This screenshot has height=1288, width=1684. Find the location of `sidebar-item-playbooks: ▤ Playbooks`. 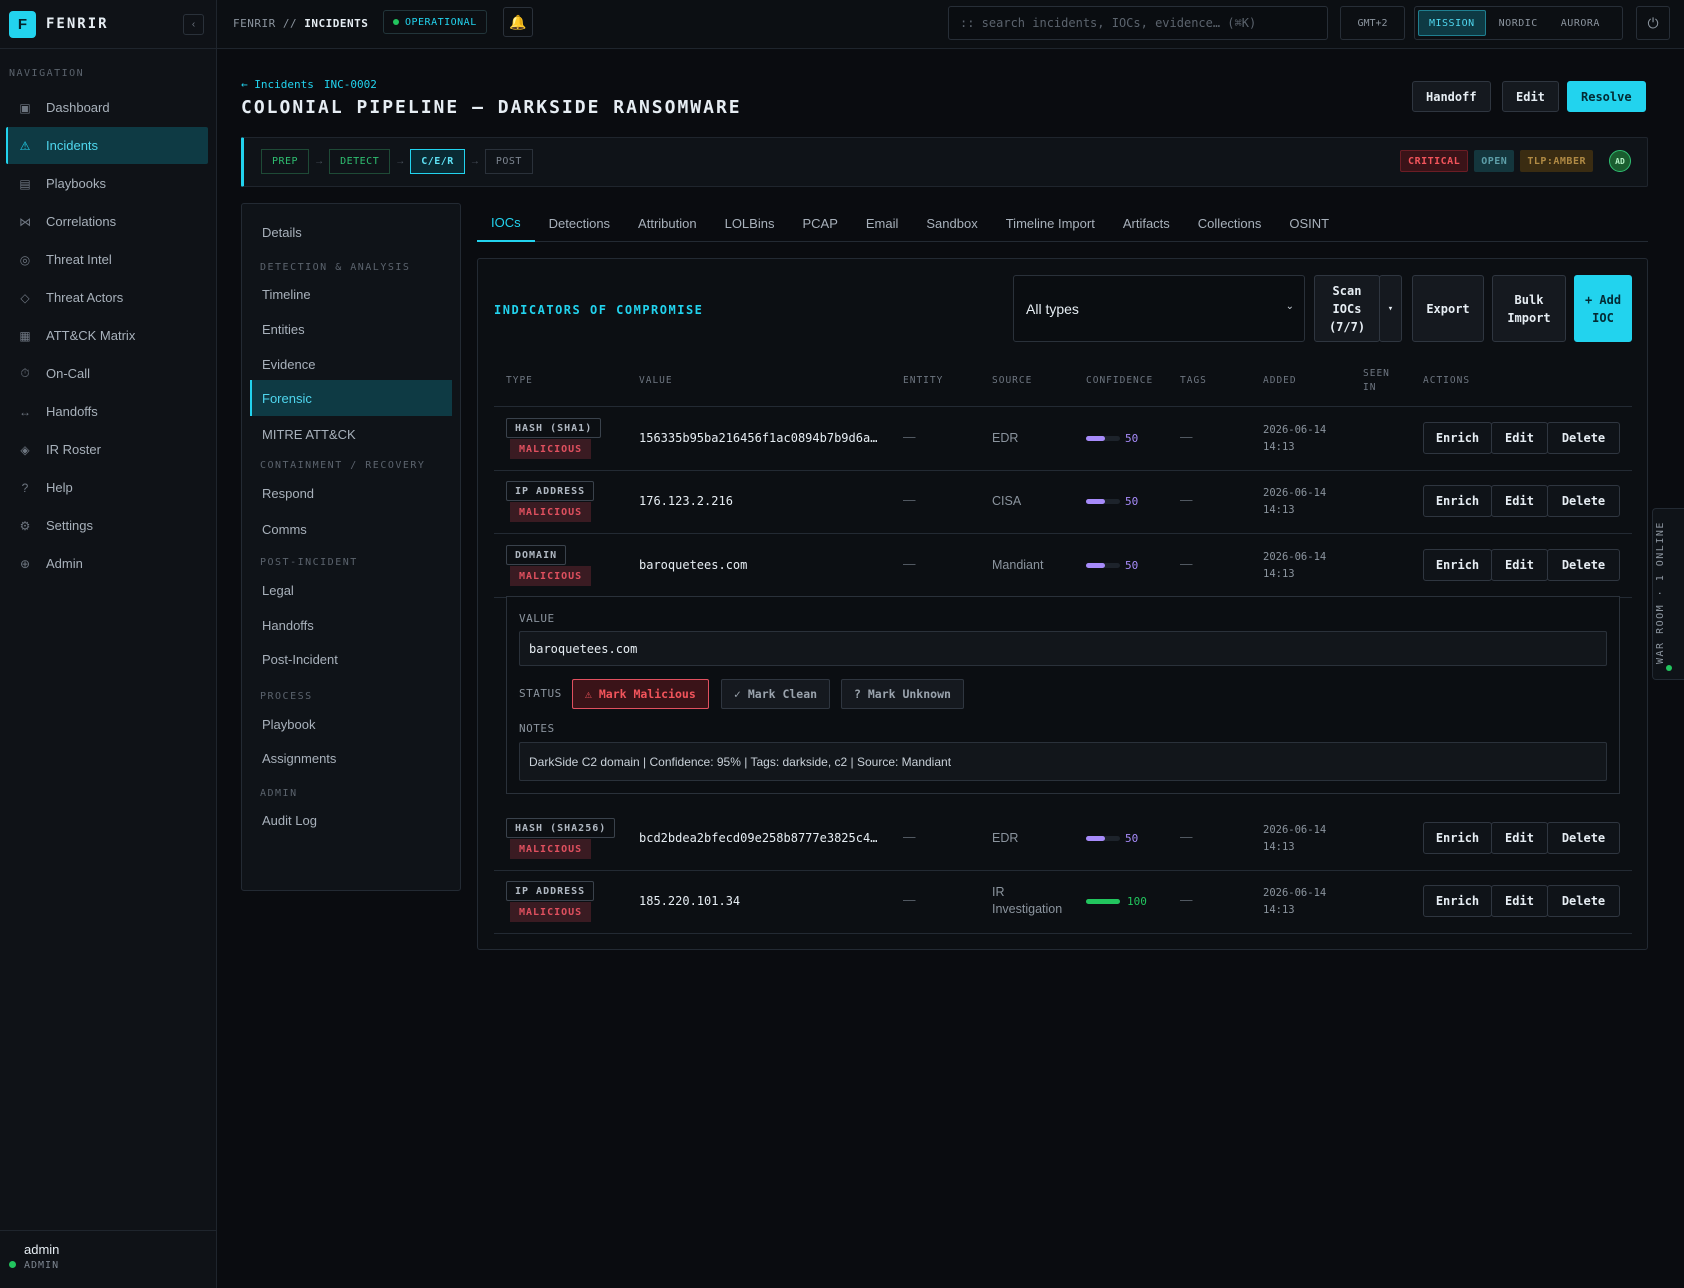

sidebar-item-playbooks: ▤ Playbooks is located at coordinates (107, 183).